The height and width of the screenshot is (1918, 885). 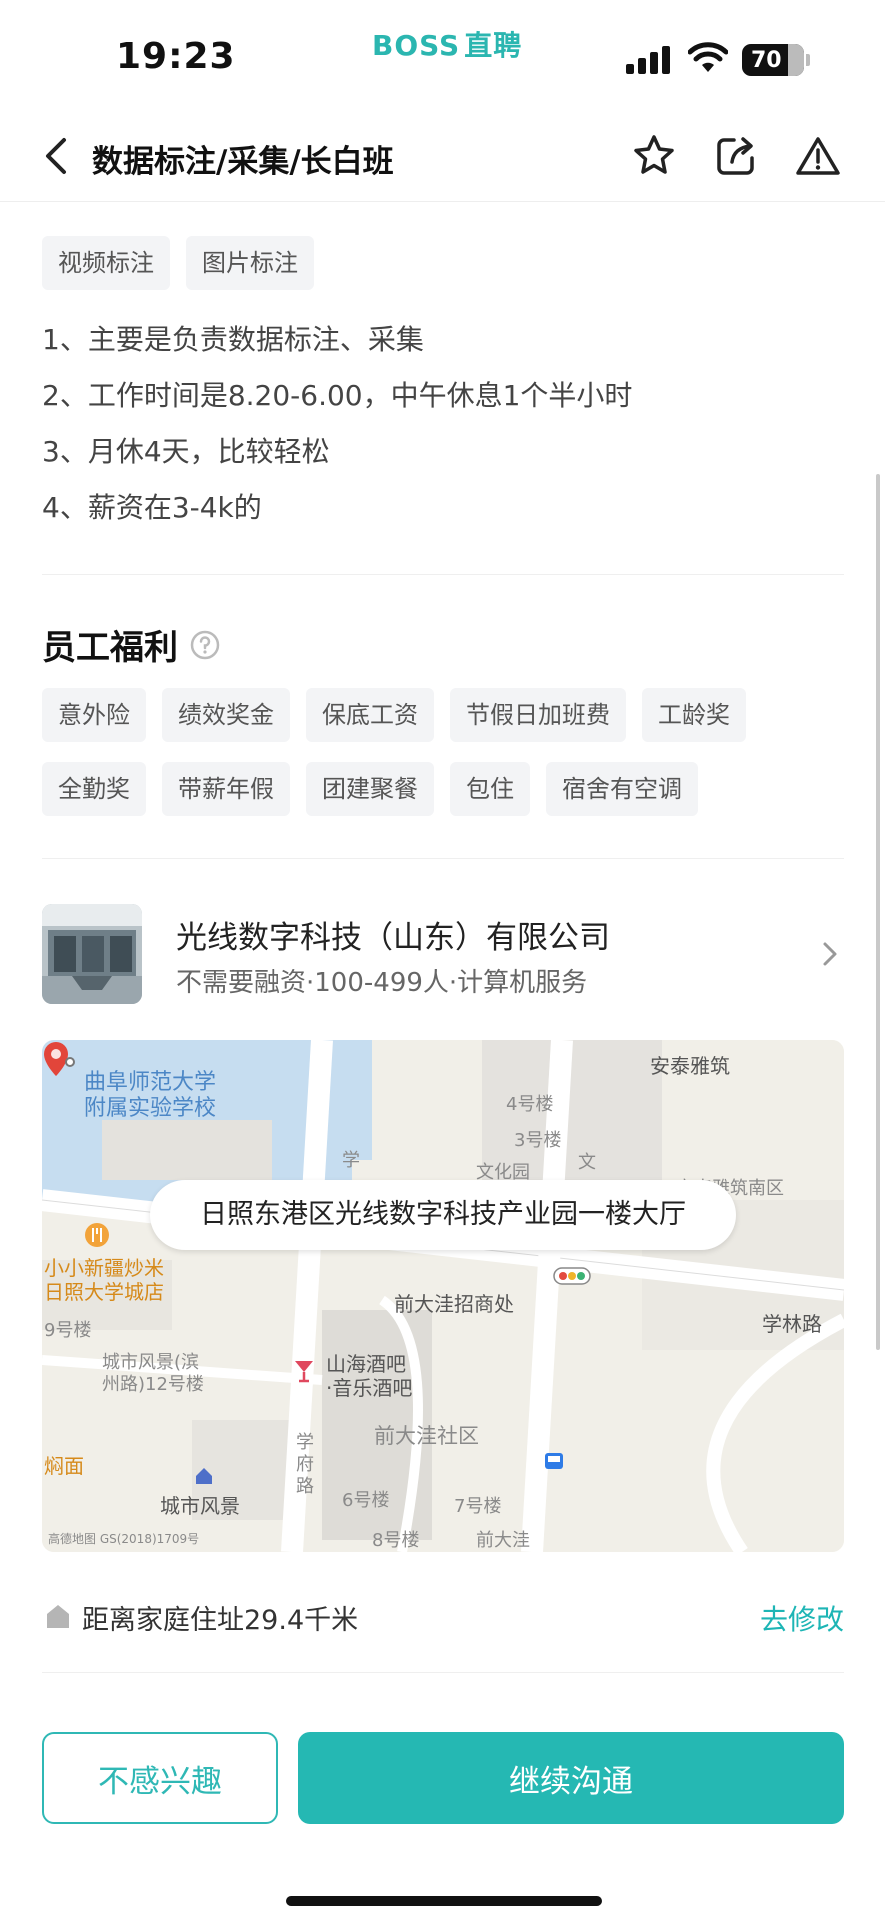 What do you see at coordinates (454, 1304) in the screenshot?
I see `map-label: 前大洼招商处` at bounding box center [454, 1304].